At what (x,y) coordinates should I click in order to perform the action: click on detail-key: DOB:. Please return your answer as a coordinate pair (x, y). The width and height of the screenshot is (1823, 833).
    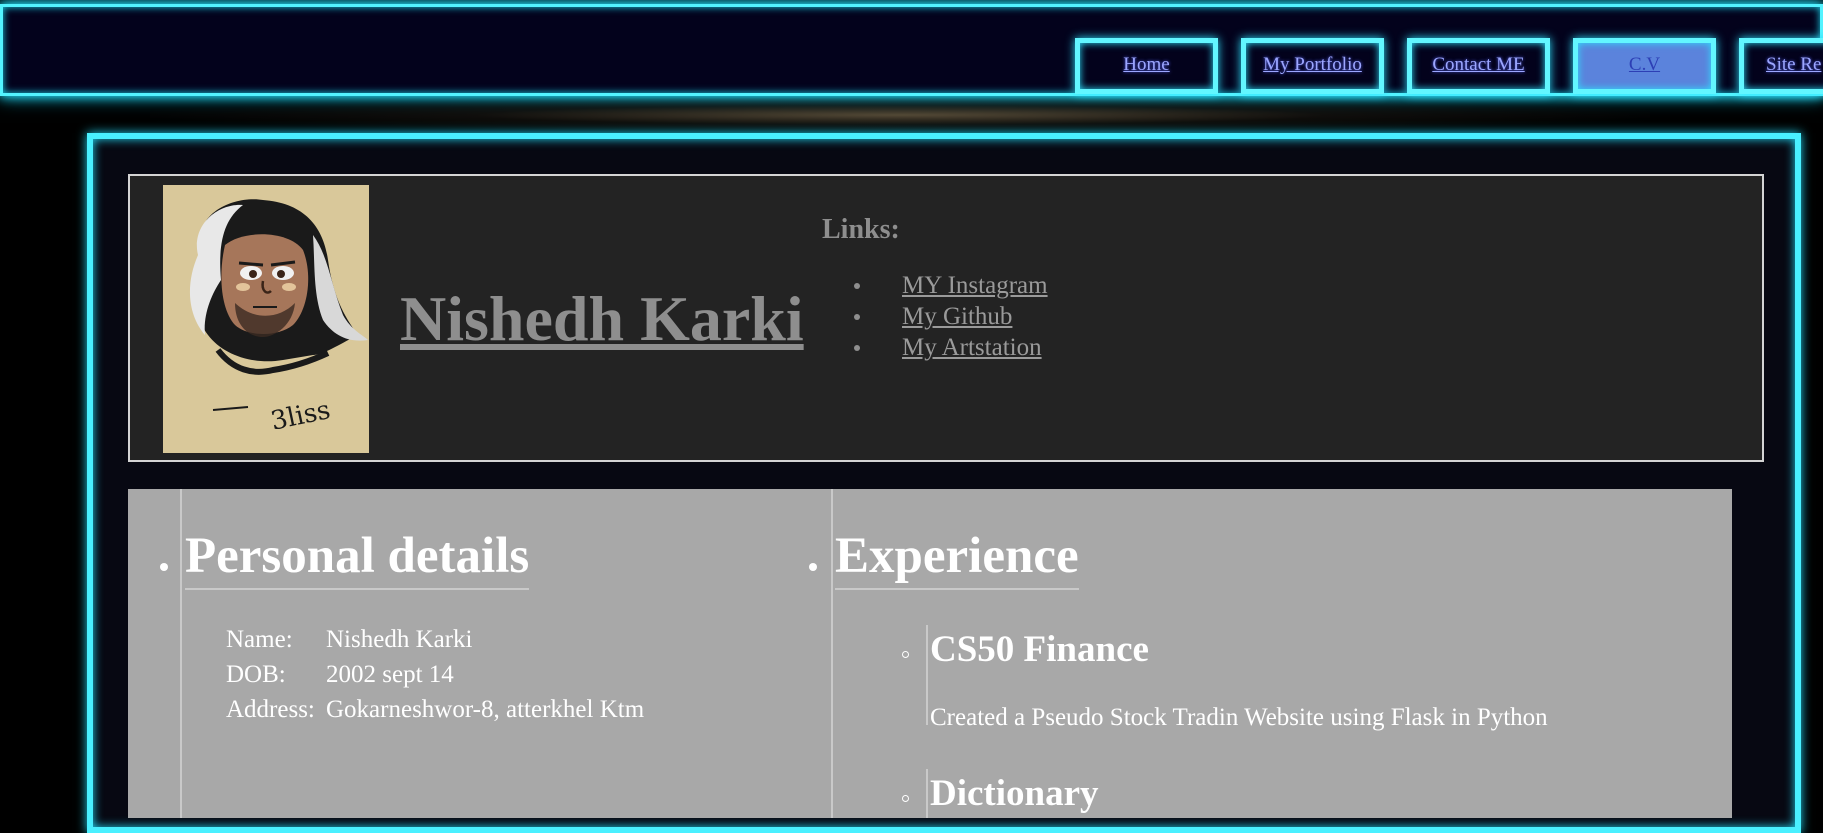
    Looking at the image, I should click on (256, 674).